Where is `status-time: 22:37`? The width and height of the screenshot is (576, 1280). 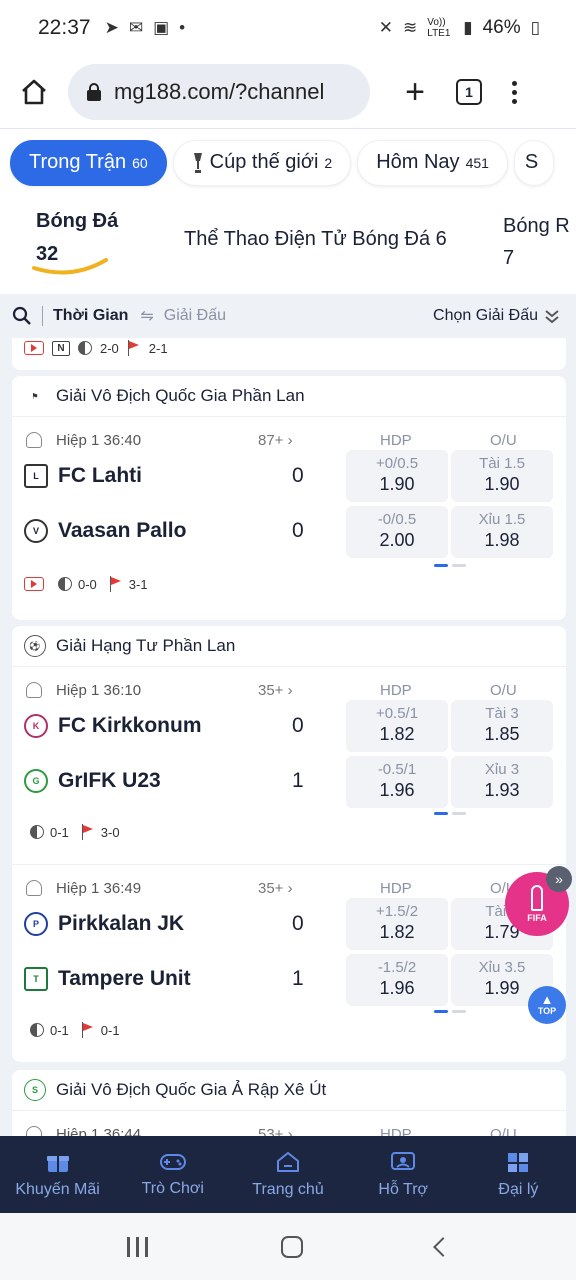 status-time: 22:37 is located at coordinates (64, 27).